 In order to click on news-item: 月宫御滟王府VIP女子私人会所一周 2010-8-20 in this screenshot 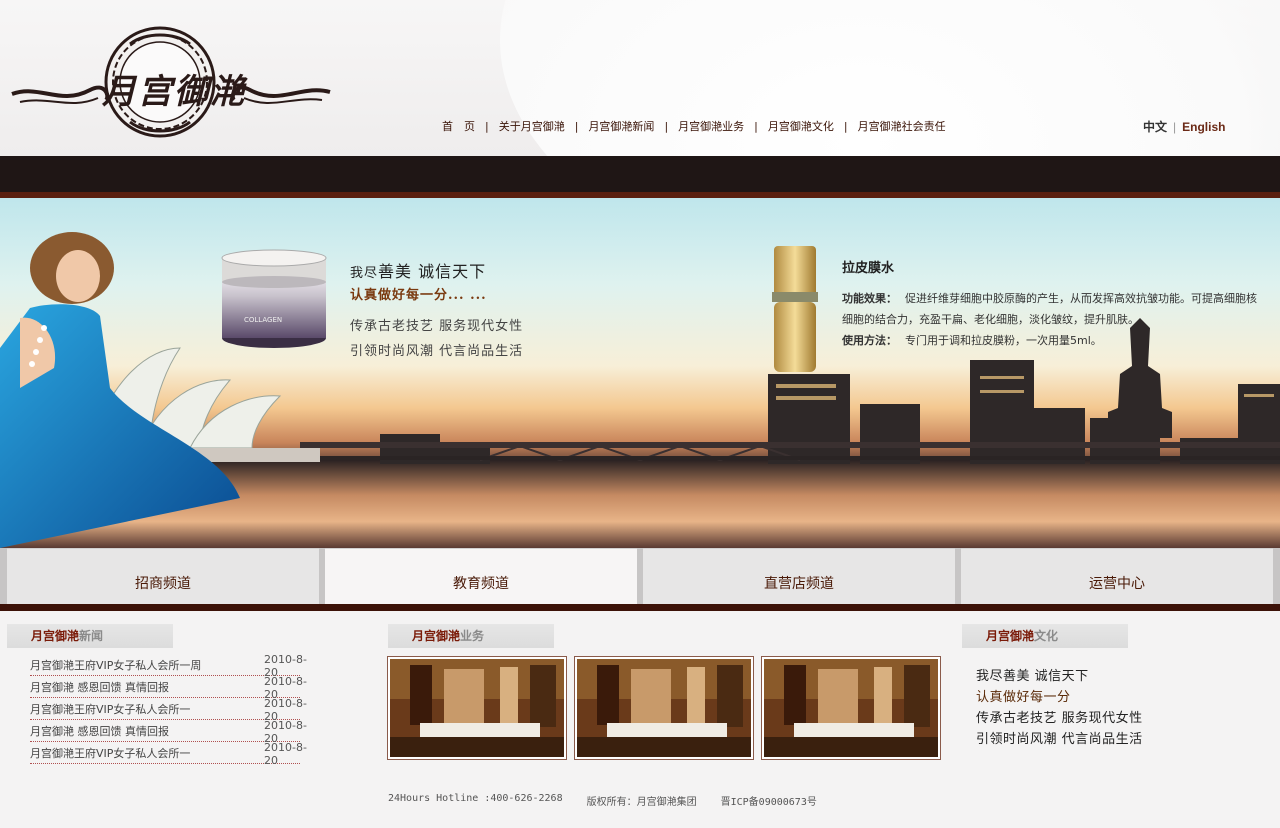, I will do `click(175, 666)`.